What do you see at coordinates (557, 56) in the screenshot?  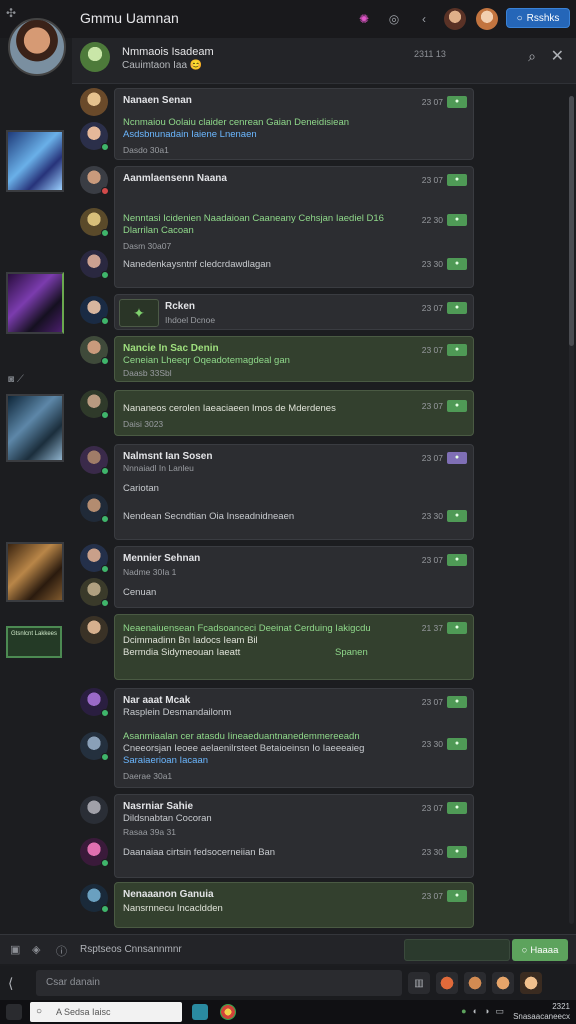 I see `close-icon: ✕` at bounding box center [557, 56].